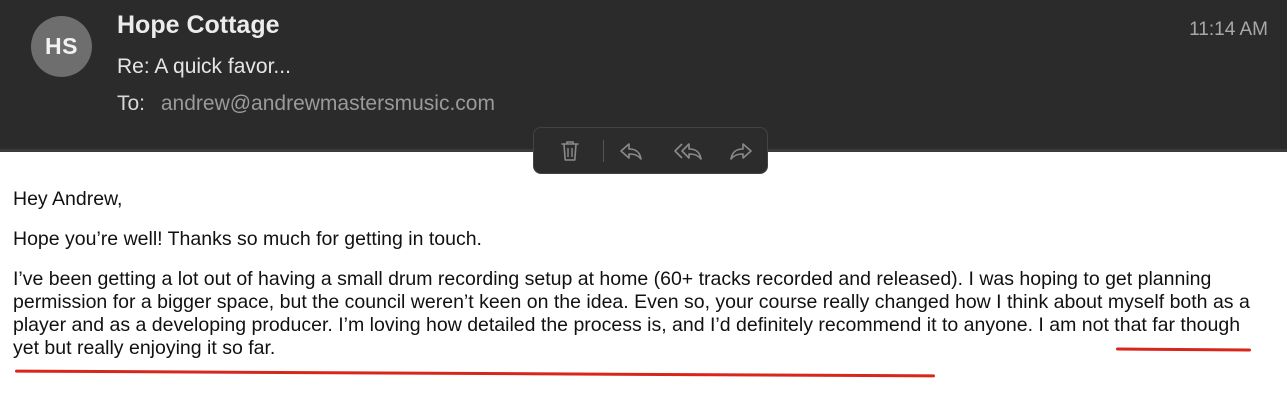 The height and width of the screenshot is (418, 1287). What do you see at coordinates (650, 150) in the screenshot?
I see `message-action-toolbar` at bounding box center [650, 150].